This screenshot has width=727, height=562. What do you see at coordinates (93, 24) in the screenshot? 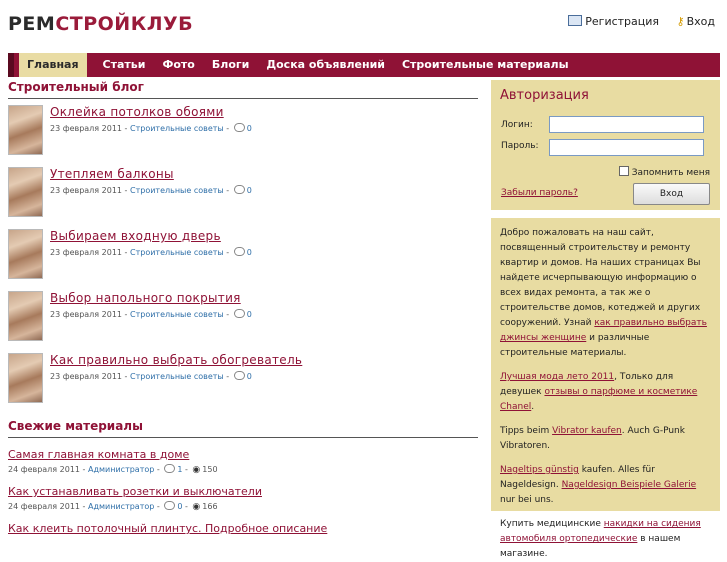
I see `logo-part-2: СТРОЙ` at bounding box center [93, 24].